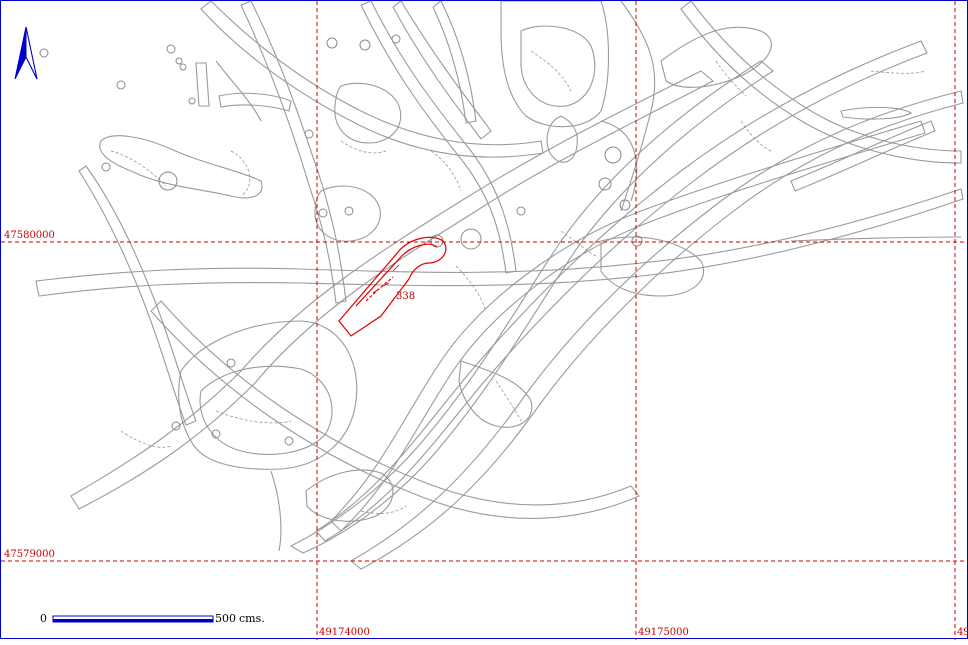 The width and height of the screenshot is (968, 645). I want to click on scale-start-label: 0, so click(43, 618).